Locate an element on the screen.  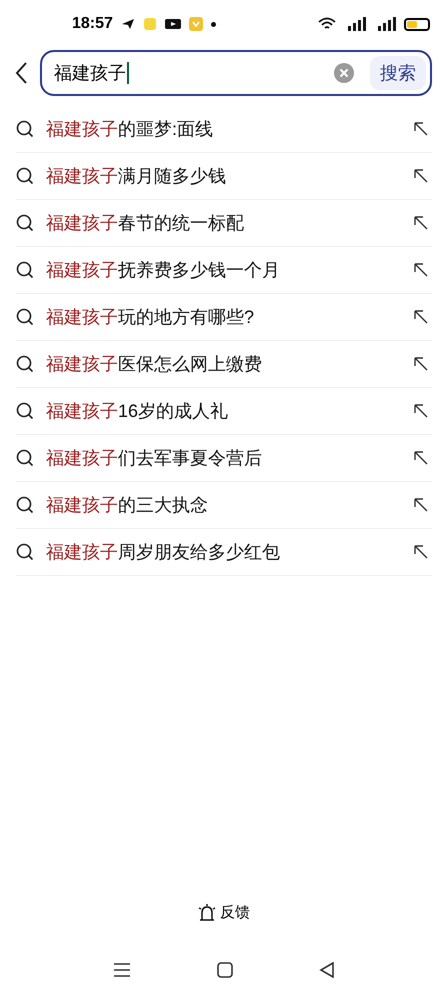
wifi-icon is located at coordinates (327, 24).